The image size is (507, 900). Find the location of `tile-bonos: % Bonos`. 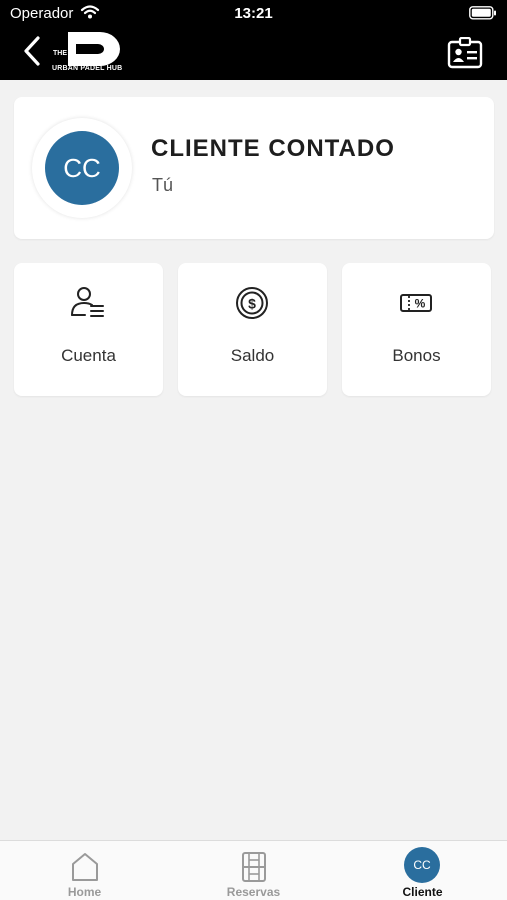

tile-bonos: % Bonos is located at coordinates (416, 329).